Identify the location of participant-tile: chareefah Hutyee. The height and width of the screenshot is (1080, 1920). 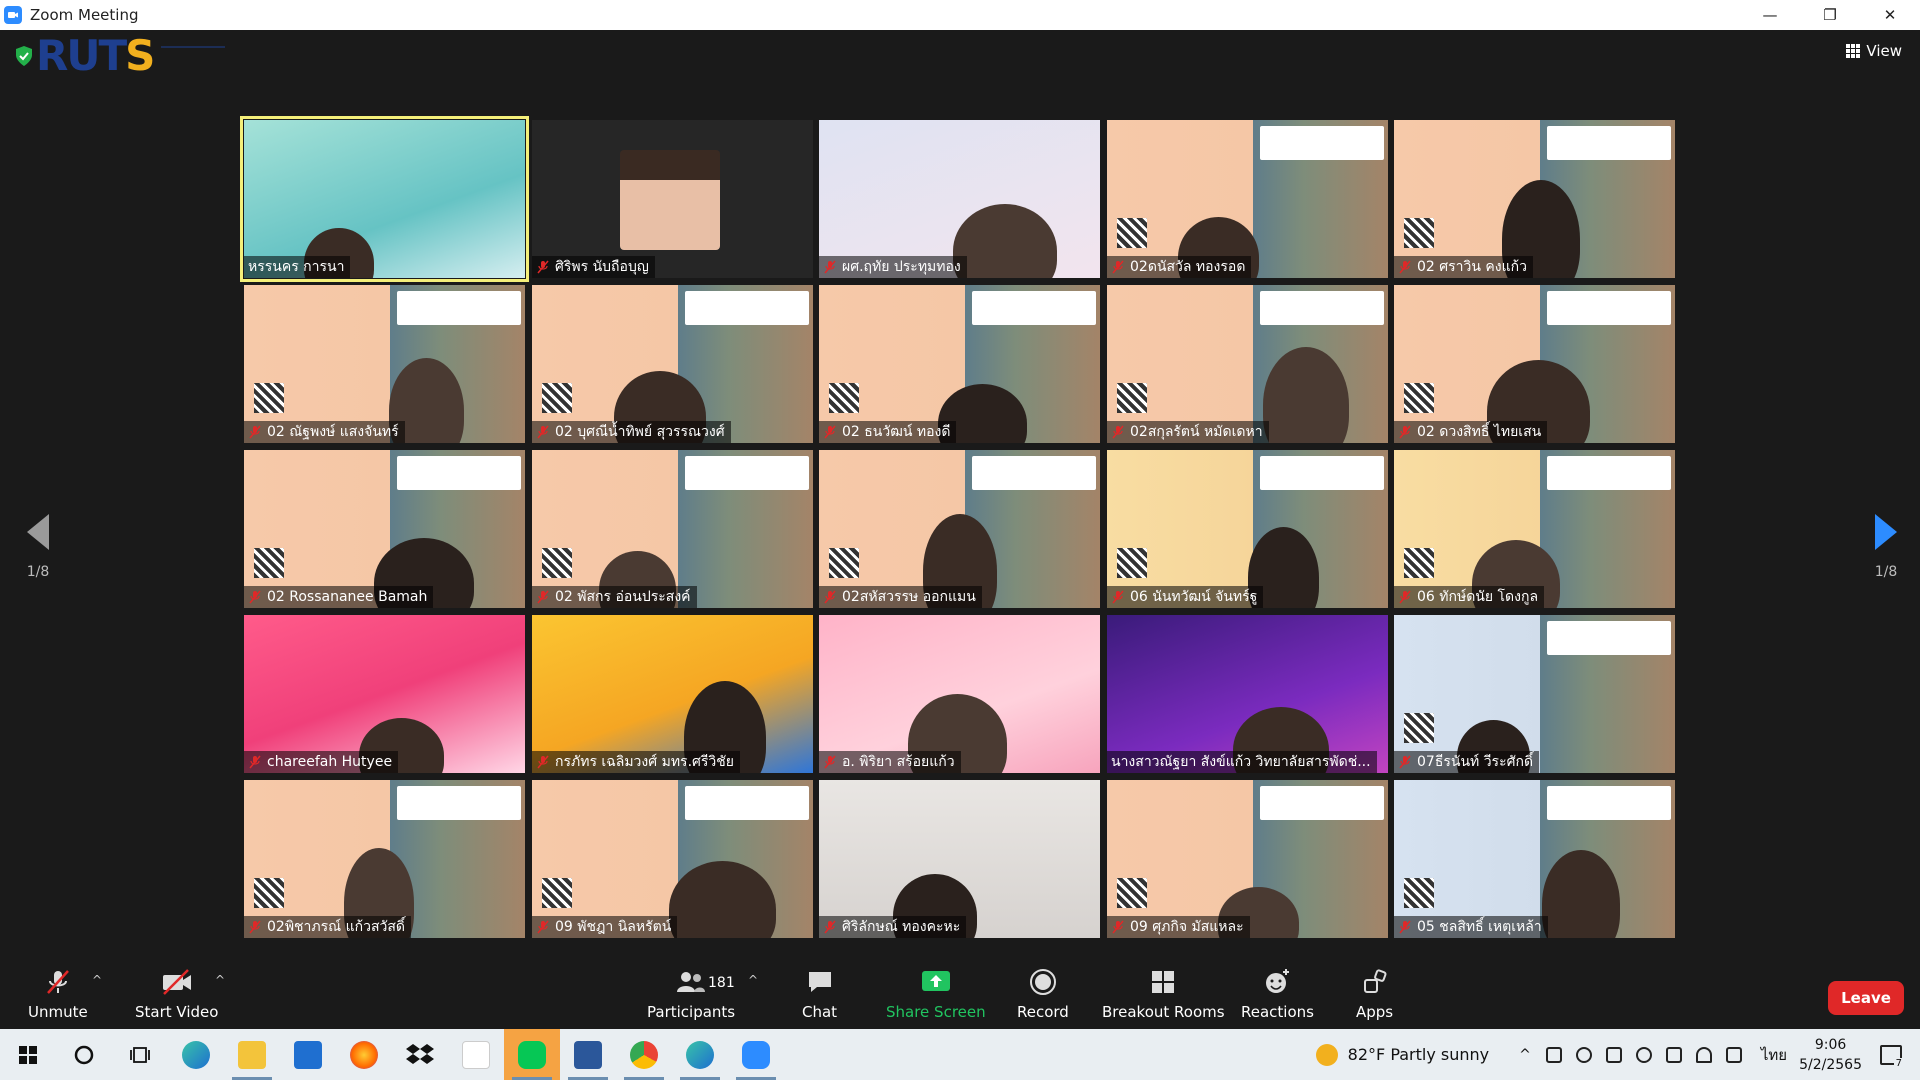
(384, 694).